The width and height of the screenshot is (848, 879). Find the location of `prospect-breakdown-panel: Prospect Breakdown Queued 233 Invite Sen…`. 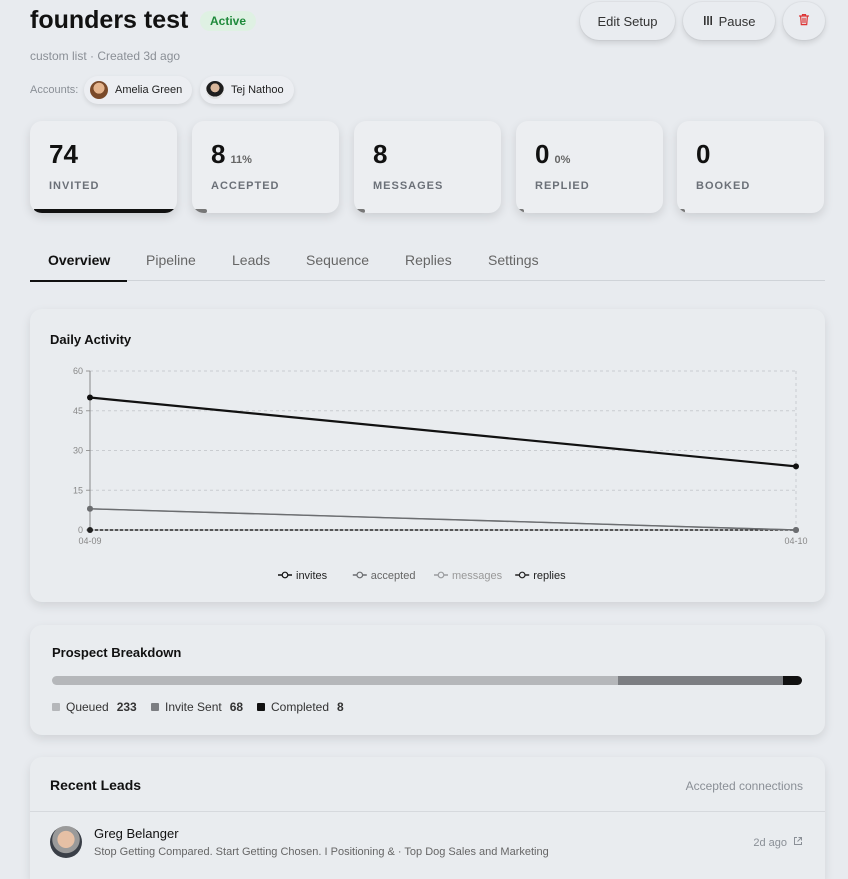

prospect-breakdown-panel: Prospect Breakdown Queued 233 Invite Sen… is located at coordinates (427, 680).